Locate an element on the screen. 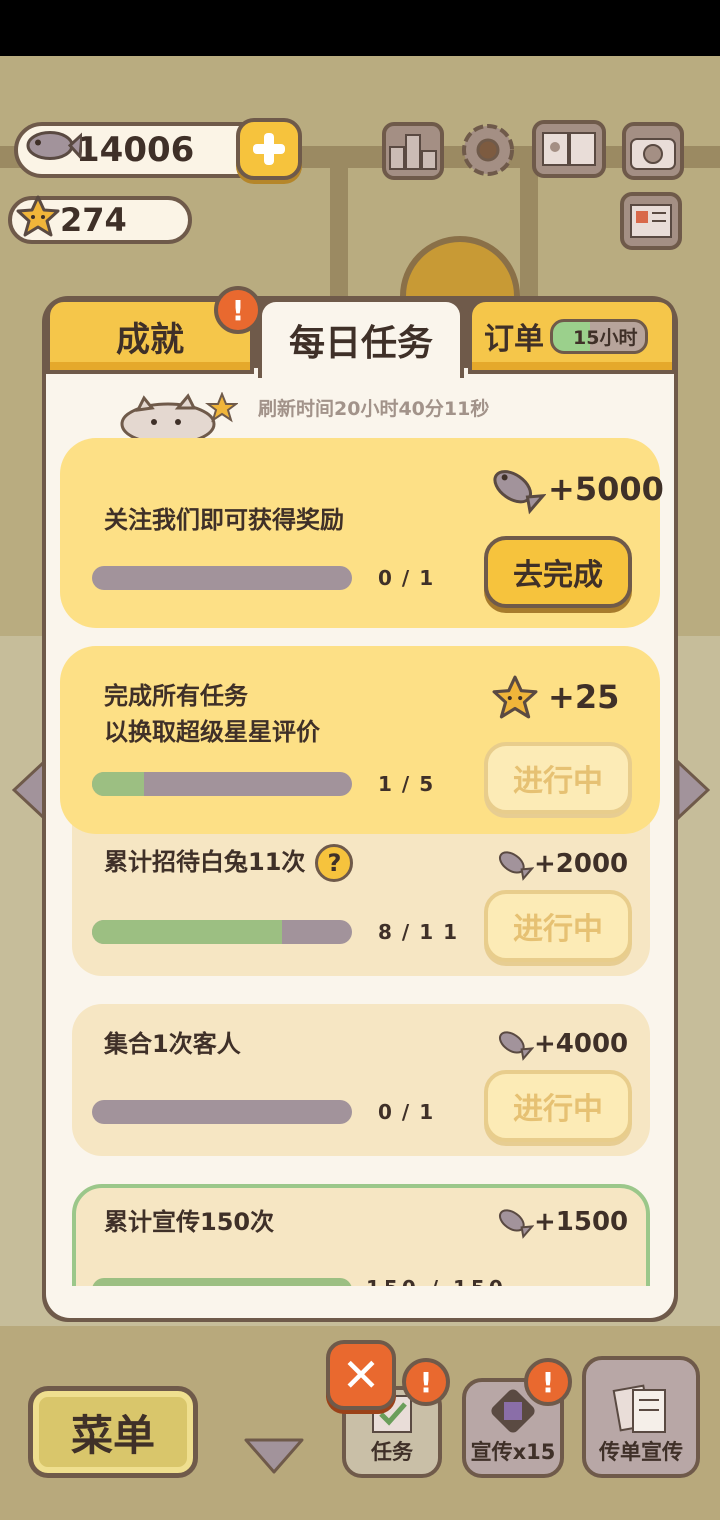  task-title: 累计宣传150次 is located at coordinates (189, 1222).